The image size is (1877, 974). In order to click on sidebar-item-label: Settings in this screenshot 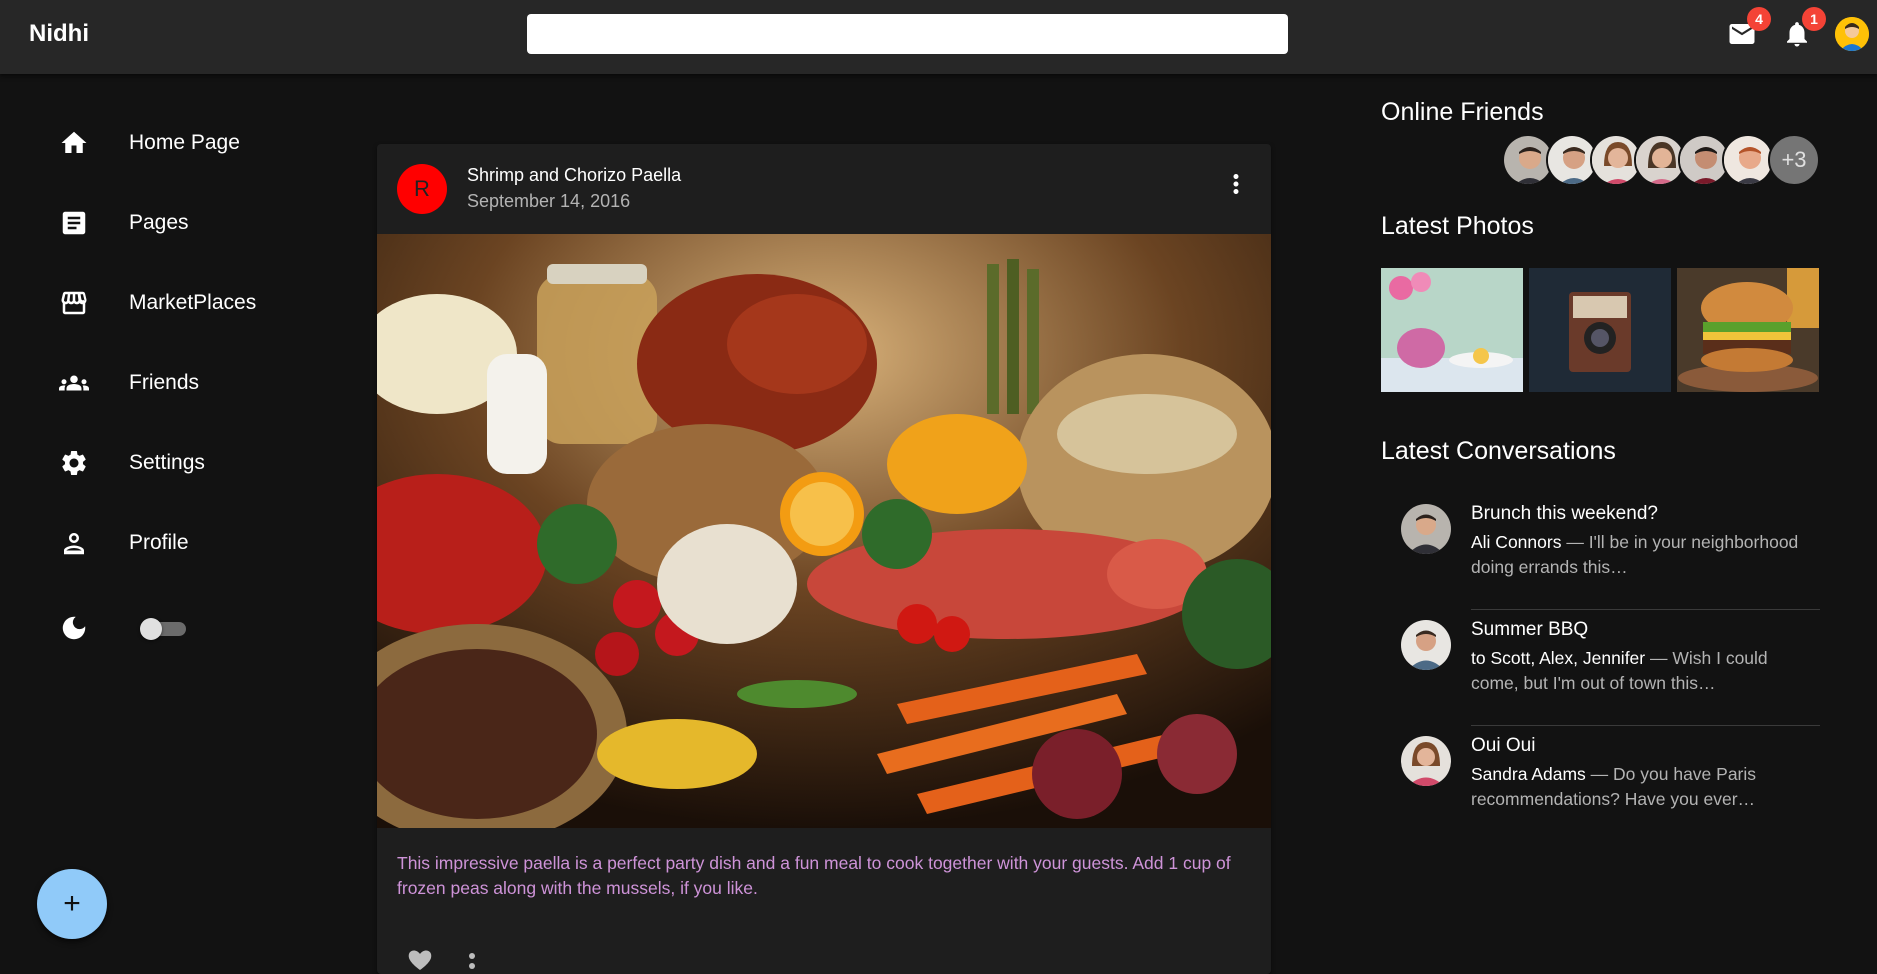, I will do `click(167, 462)`.